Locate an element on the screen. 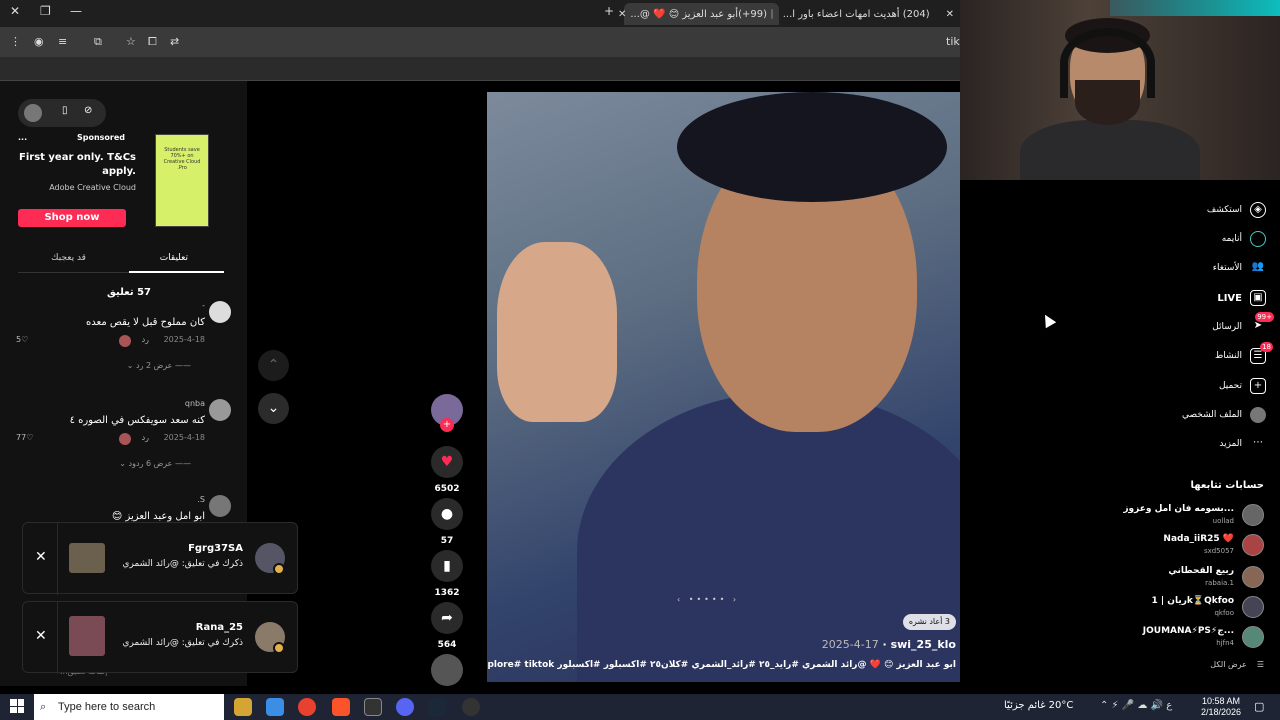 Image resolution: width=1280 pixels, height=720 pixels. share-button: ➦ 564 is located at coordinates (447, 626).